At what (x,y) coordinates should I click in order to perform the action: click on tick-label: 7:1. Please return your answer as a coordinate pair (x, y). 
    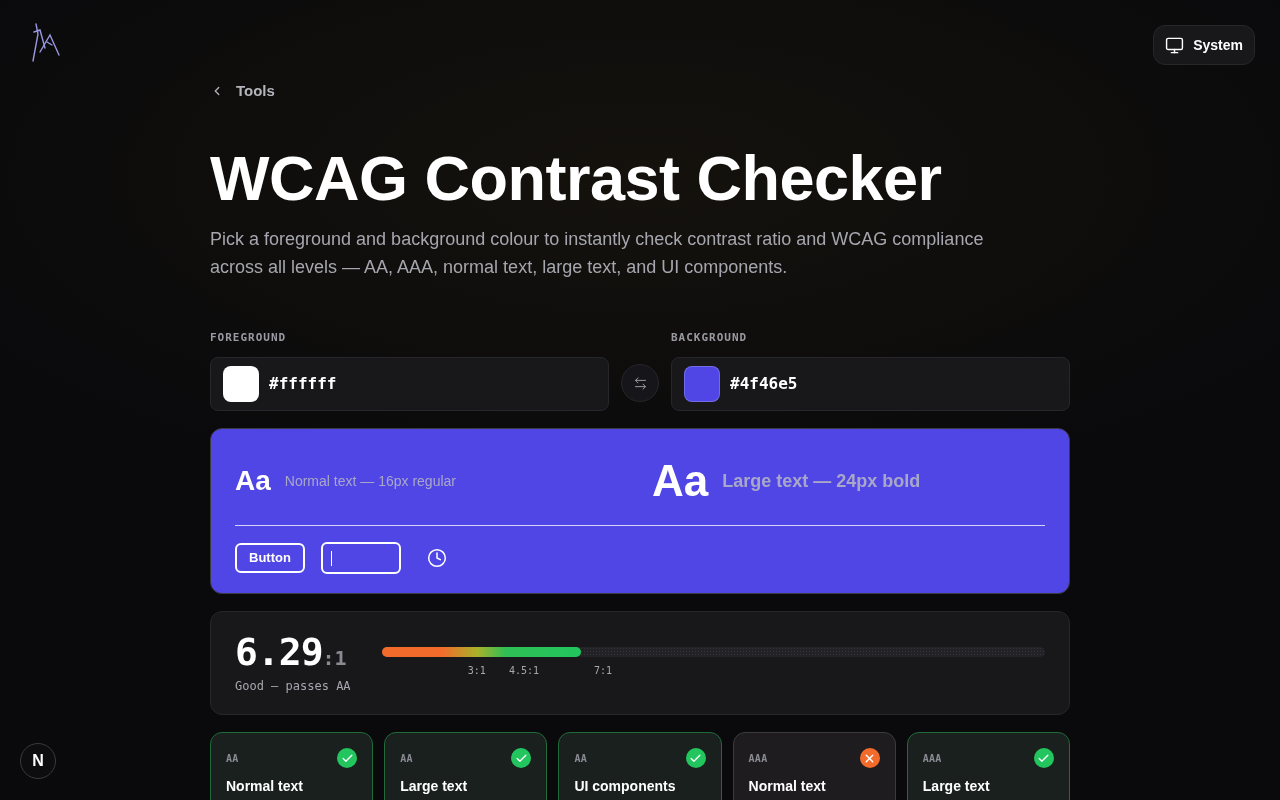
    Looking at the image, I should click on (603, 671).